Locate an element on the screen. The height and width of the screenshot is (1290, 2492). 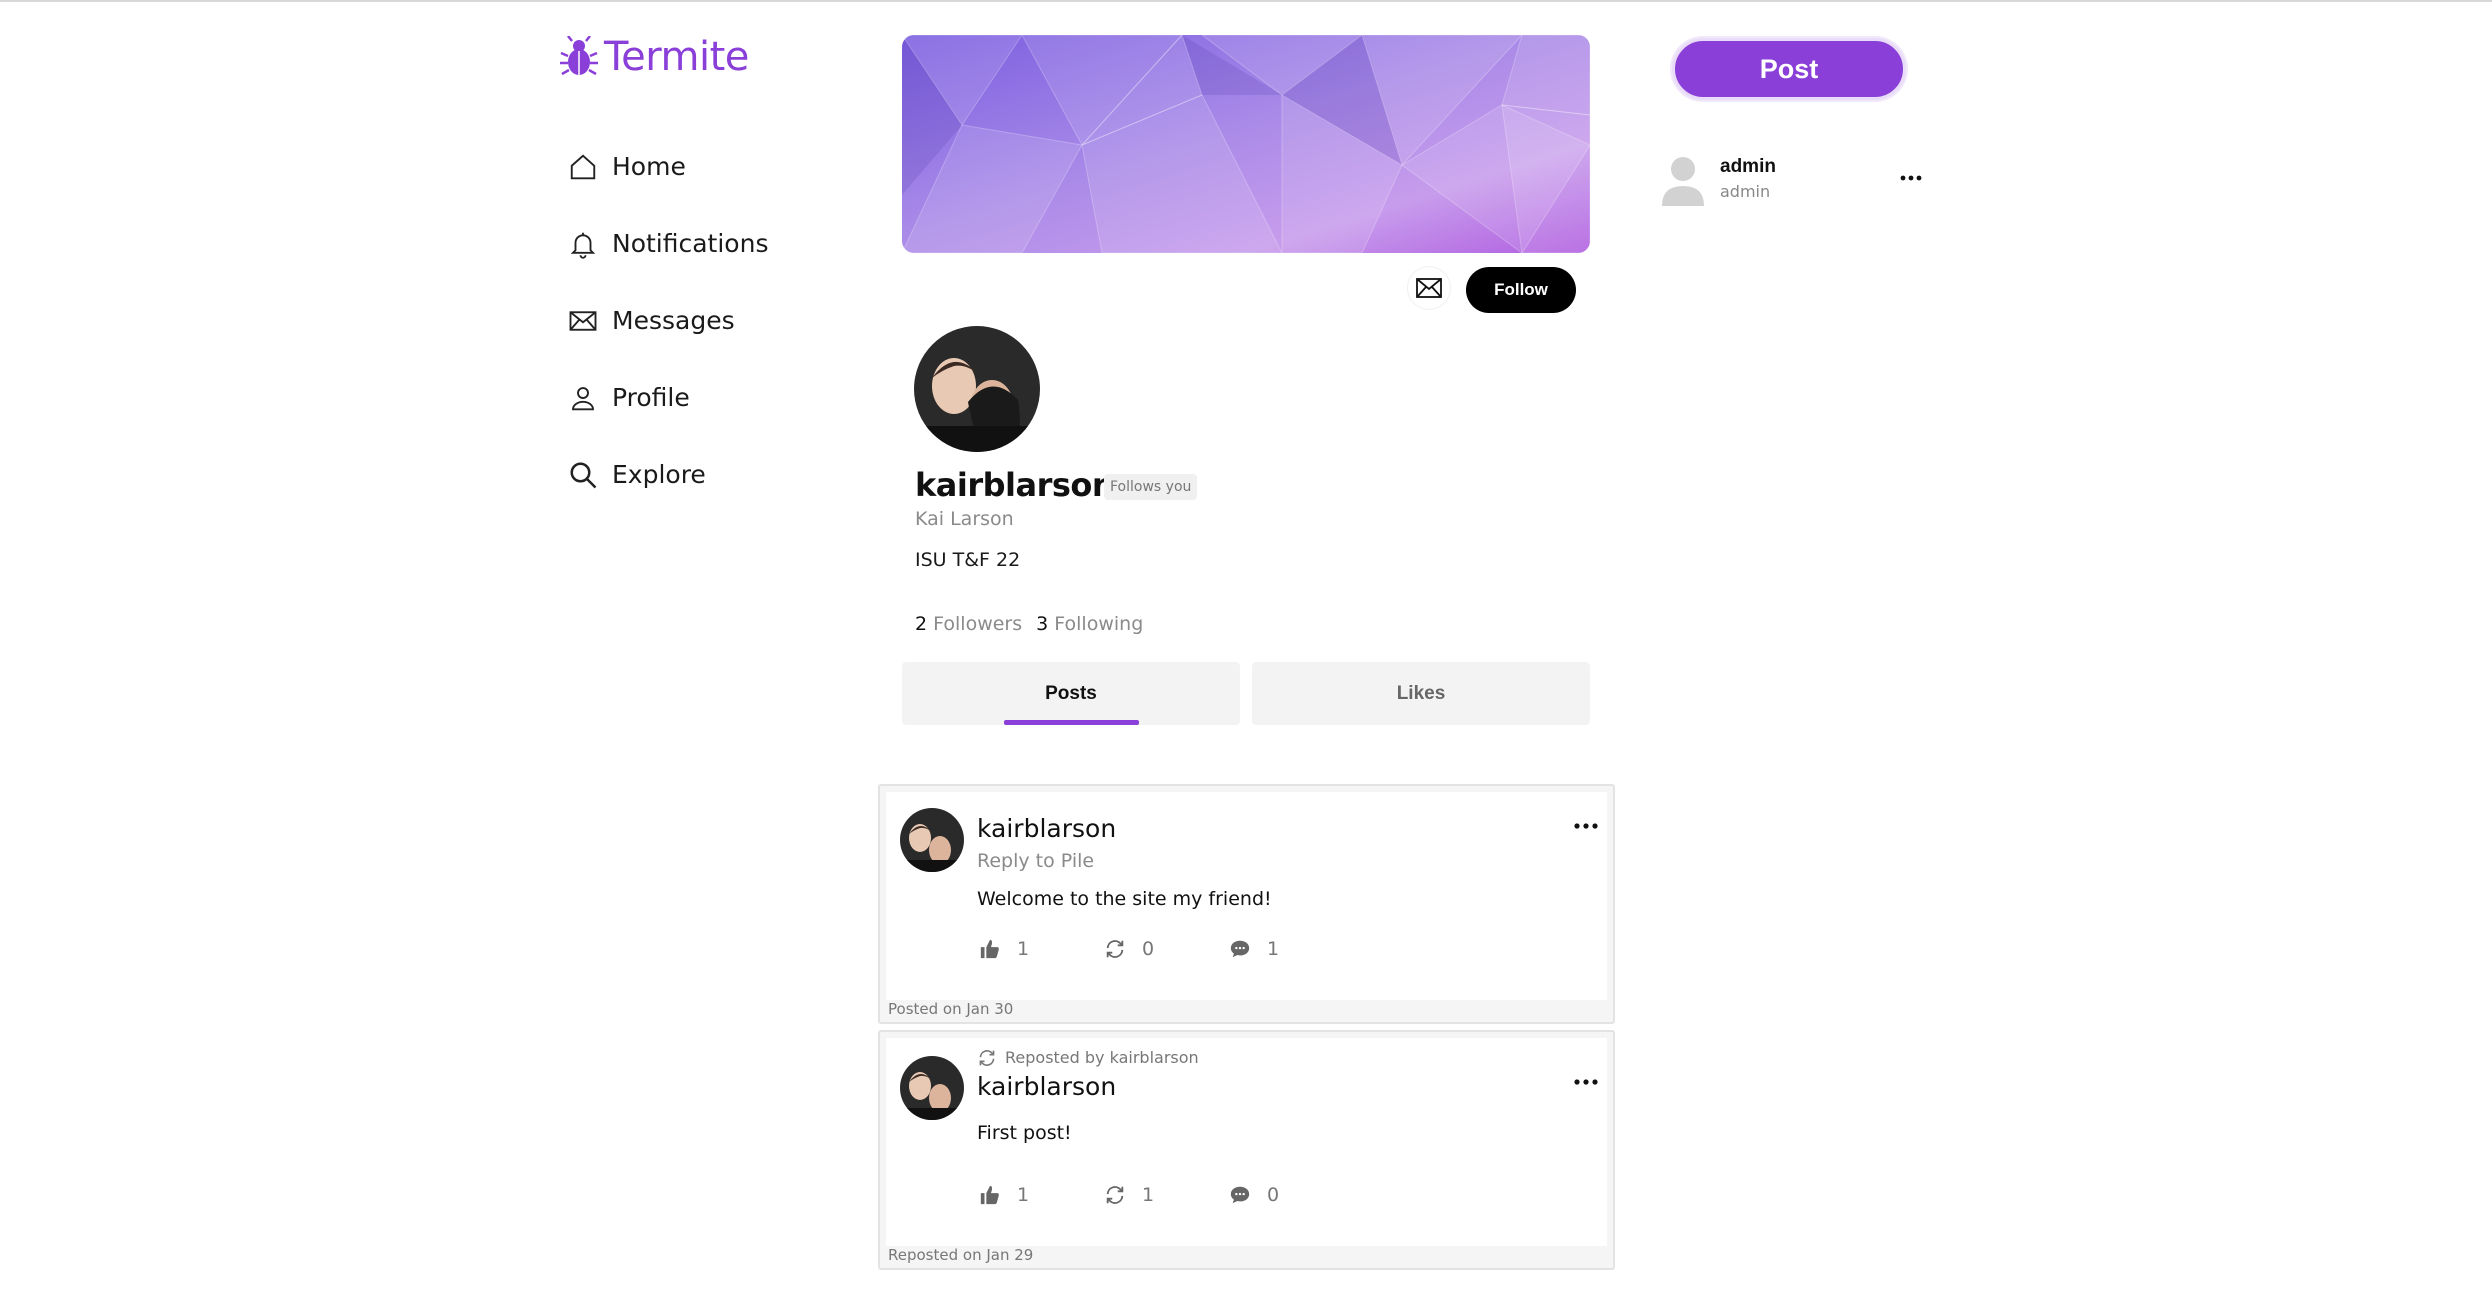
profile-full-name: Kai Larson is located at coordinates (964, 519).